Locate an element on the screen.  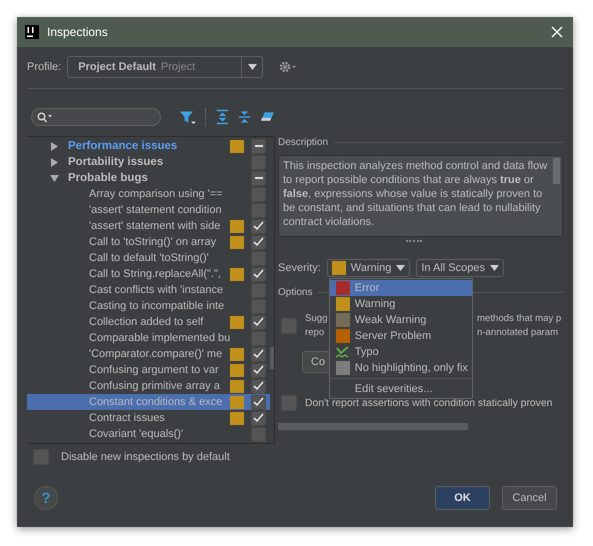
category-label: Portability issues is located at coordinates (149, 162).